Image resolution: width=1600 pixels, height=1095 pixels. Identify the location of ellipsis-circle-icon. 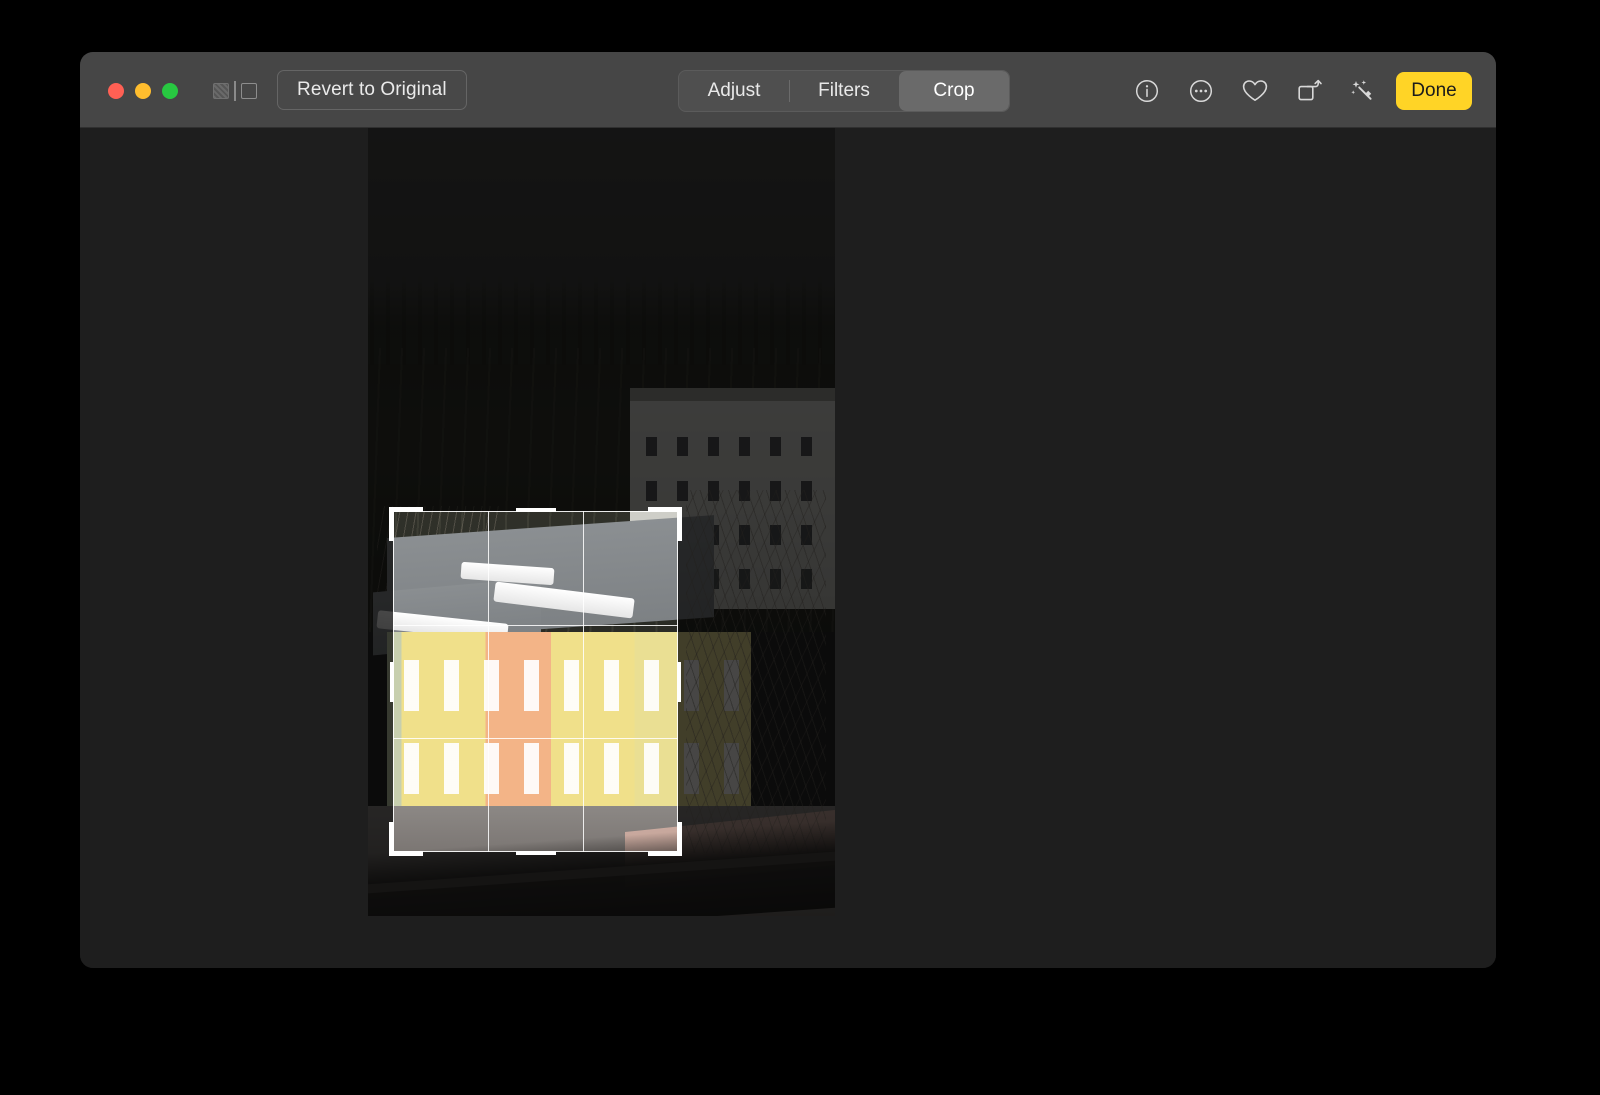
(1201, 91).